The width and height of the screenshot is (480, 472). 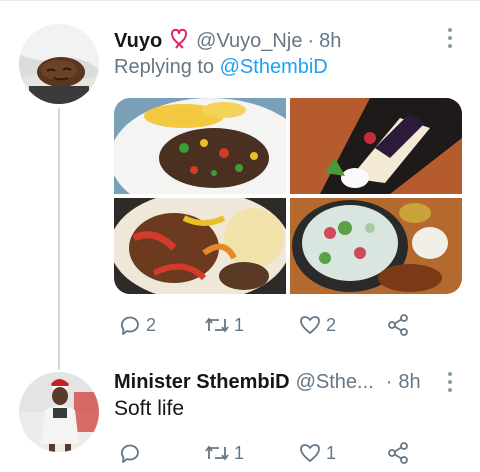 What do you see at coordinates (149, 408) in the screenshot?
I see `tweet-text: Soft life` at bounding box center [149, 408].